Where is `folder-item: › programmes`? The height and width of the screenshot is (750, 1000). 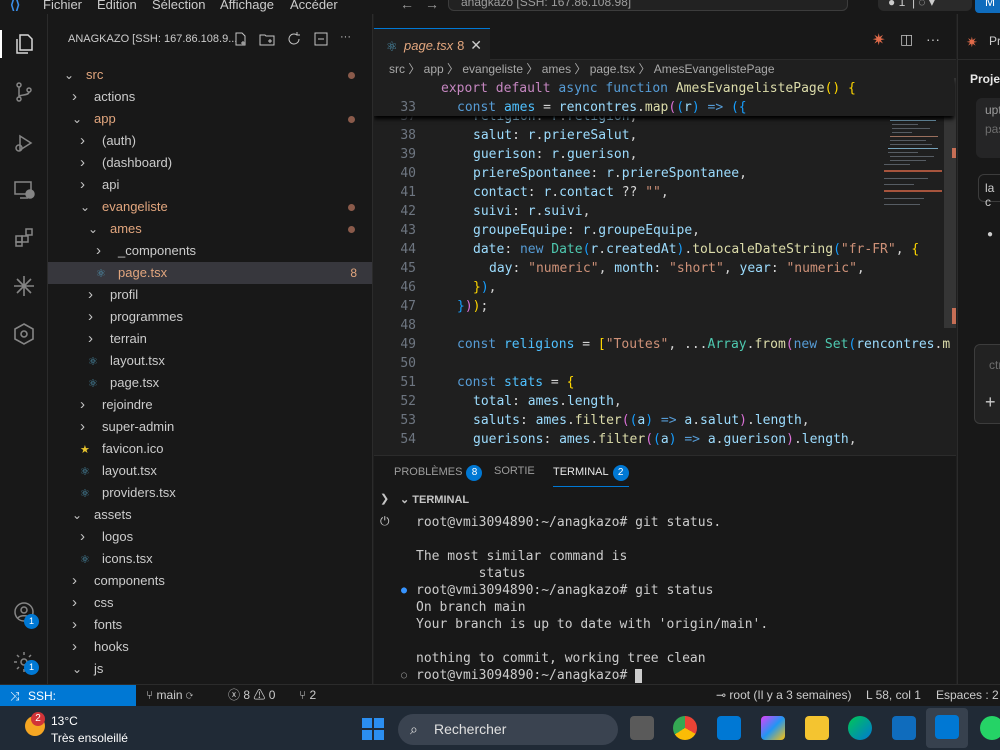 folder-item: › programmes is located at coordinates (210, 317).